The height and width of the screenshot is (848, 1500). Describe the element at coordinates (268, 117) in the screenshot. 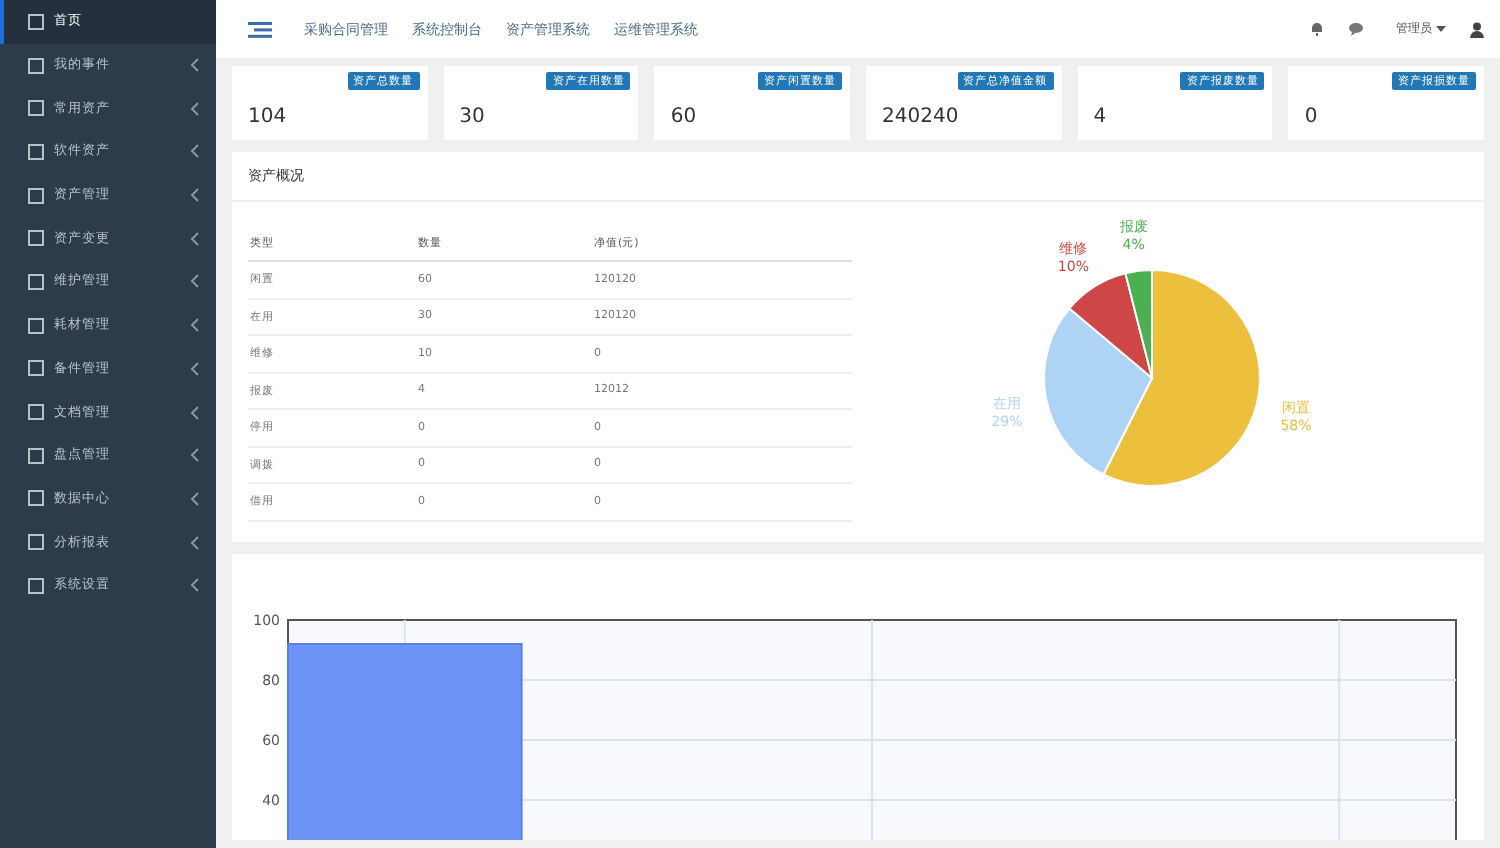

I see `stat-value: 104` at that location.